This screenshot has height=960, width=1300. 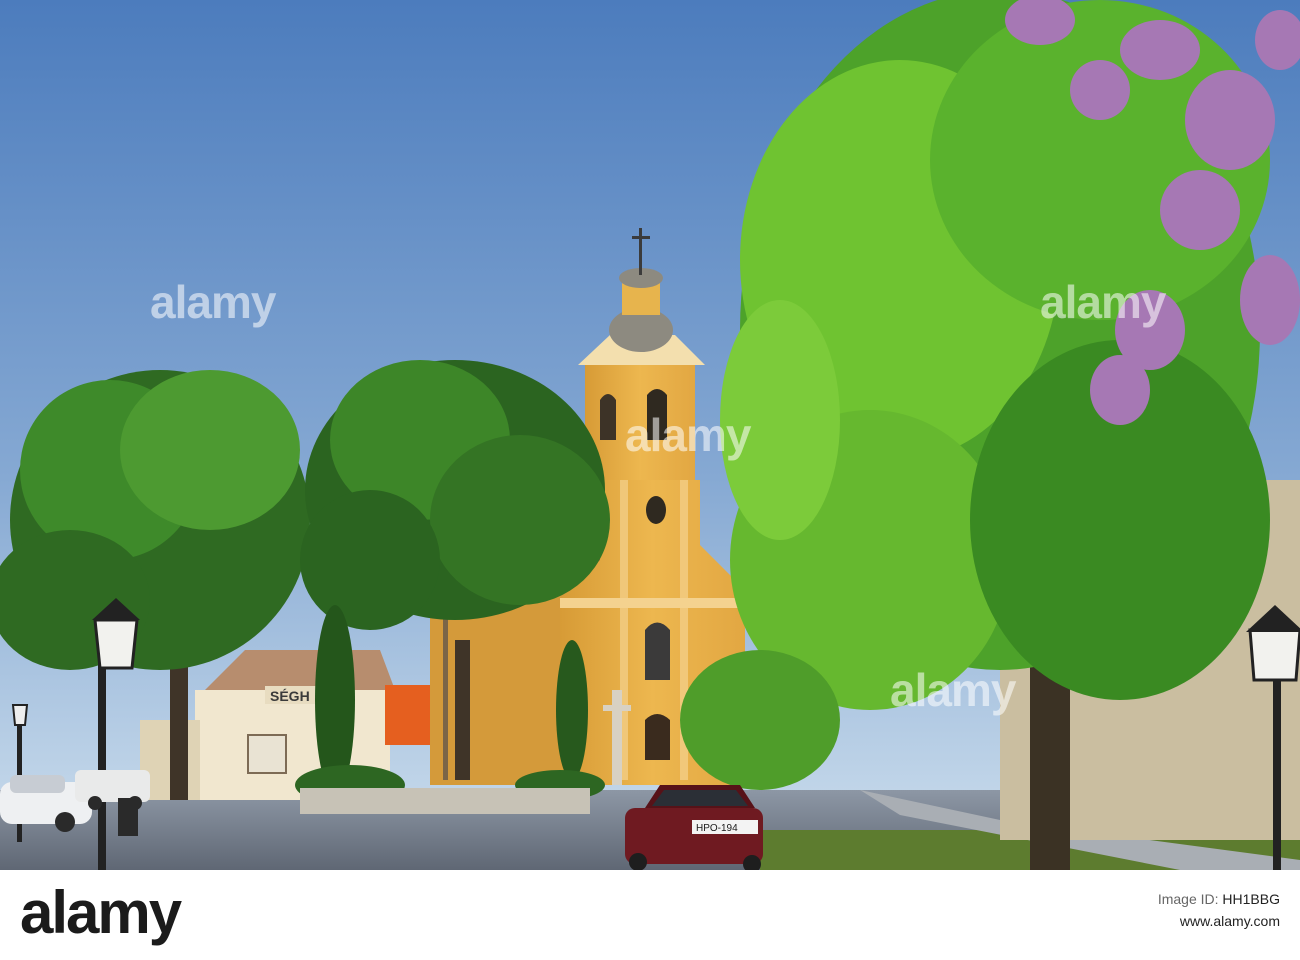 What do you see at coordinates (656, 510) in the screenshot?
I see `oval-window` at bounding box center [656, 510].